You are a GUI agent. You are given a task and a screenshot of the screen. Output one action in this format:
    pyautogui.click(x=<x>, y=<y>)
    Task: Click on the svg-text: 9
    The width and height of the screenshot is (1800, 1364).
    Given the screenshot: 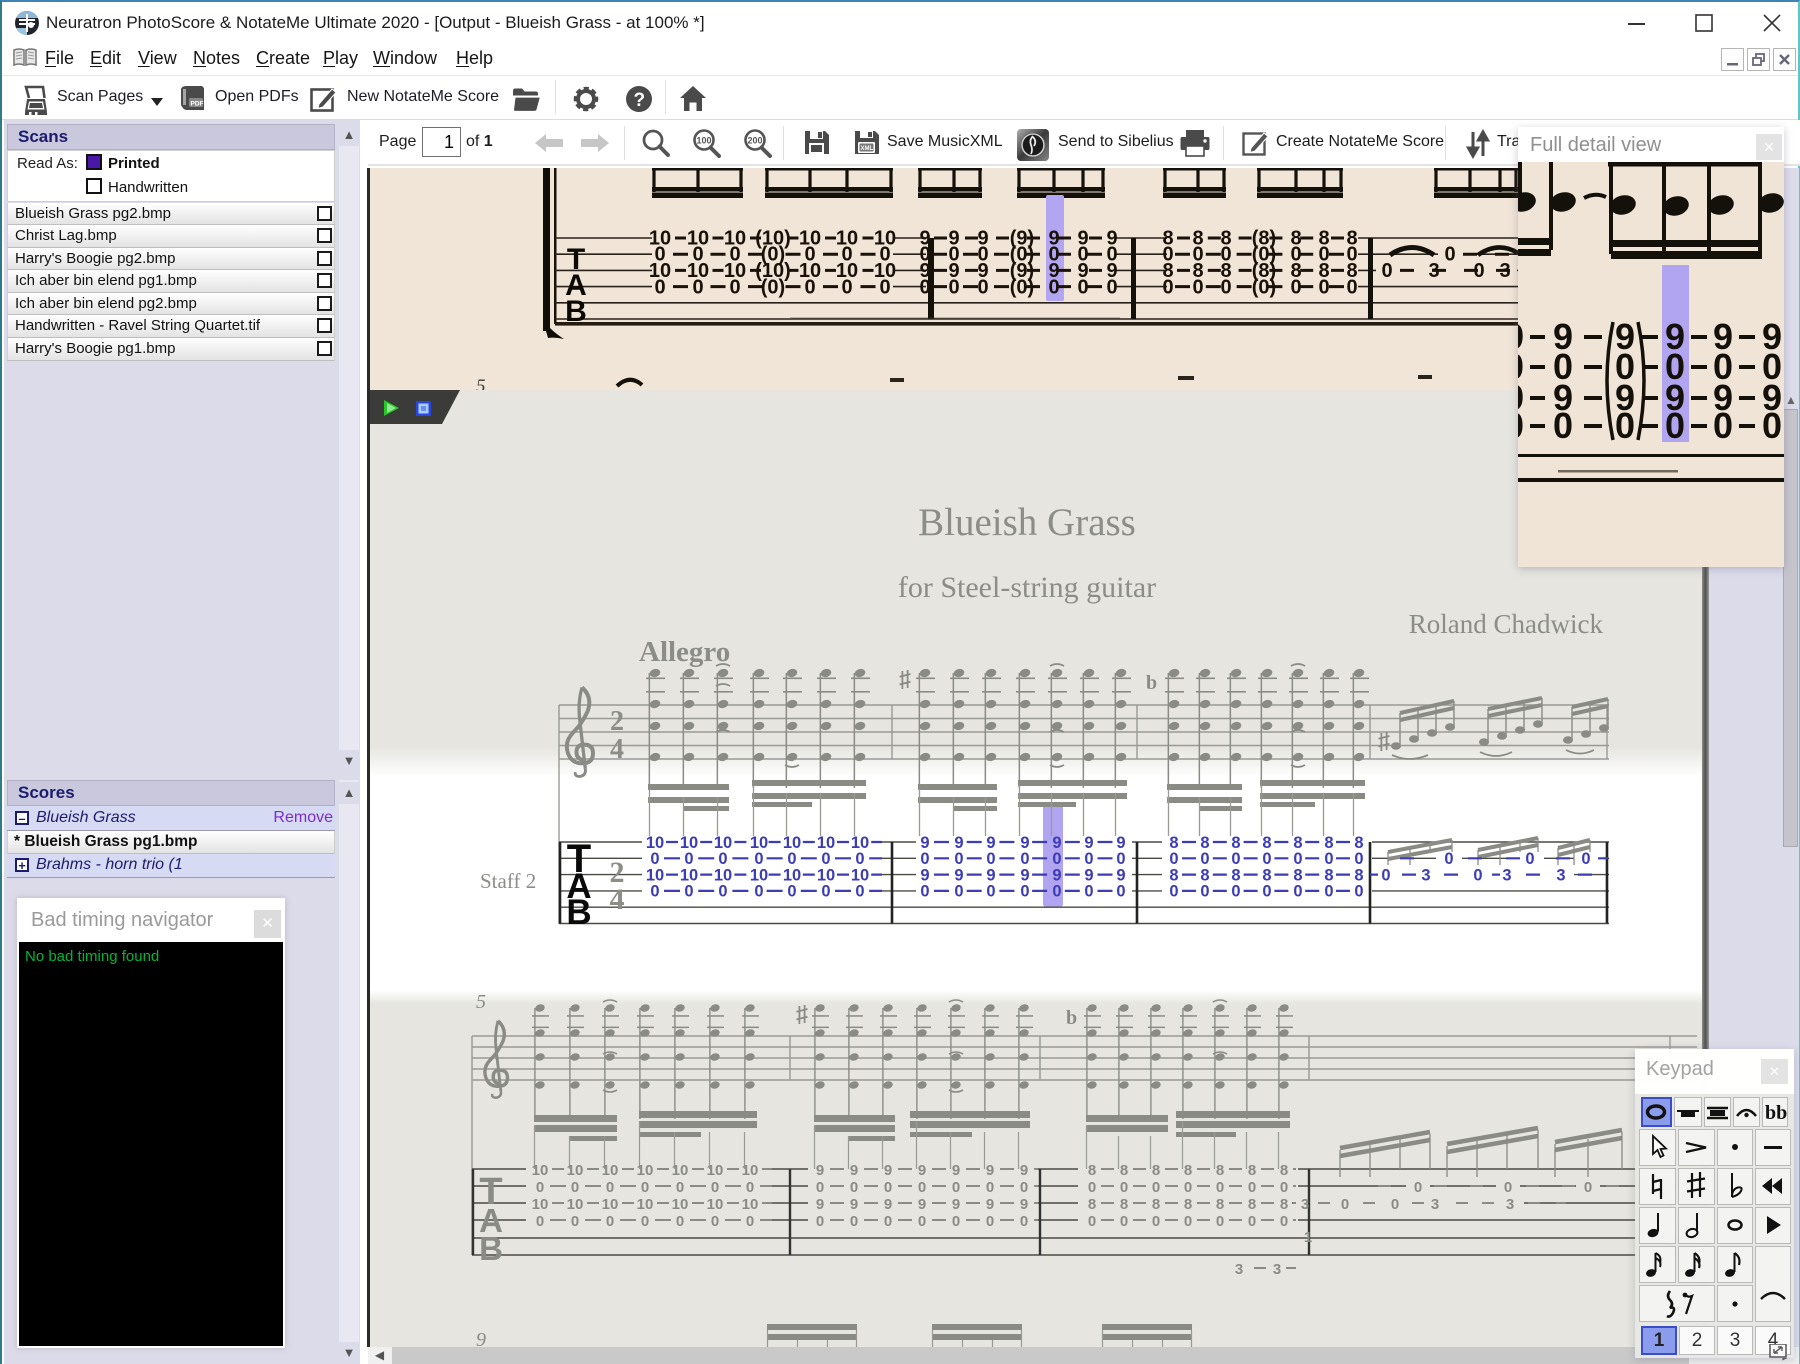 What is the action you would take?
    pyautogui.click(x=481, y=1338)
    